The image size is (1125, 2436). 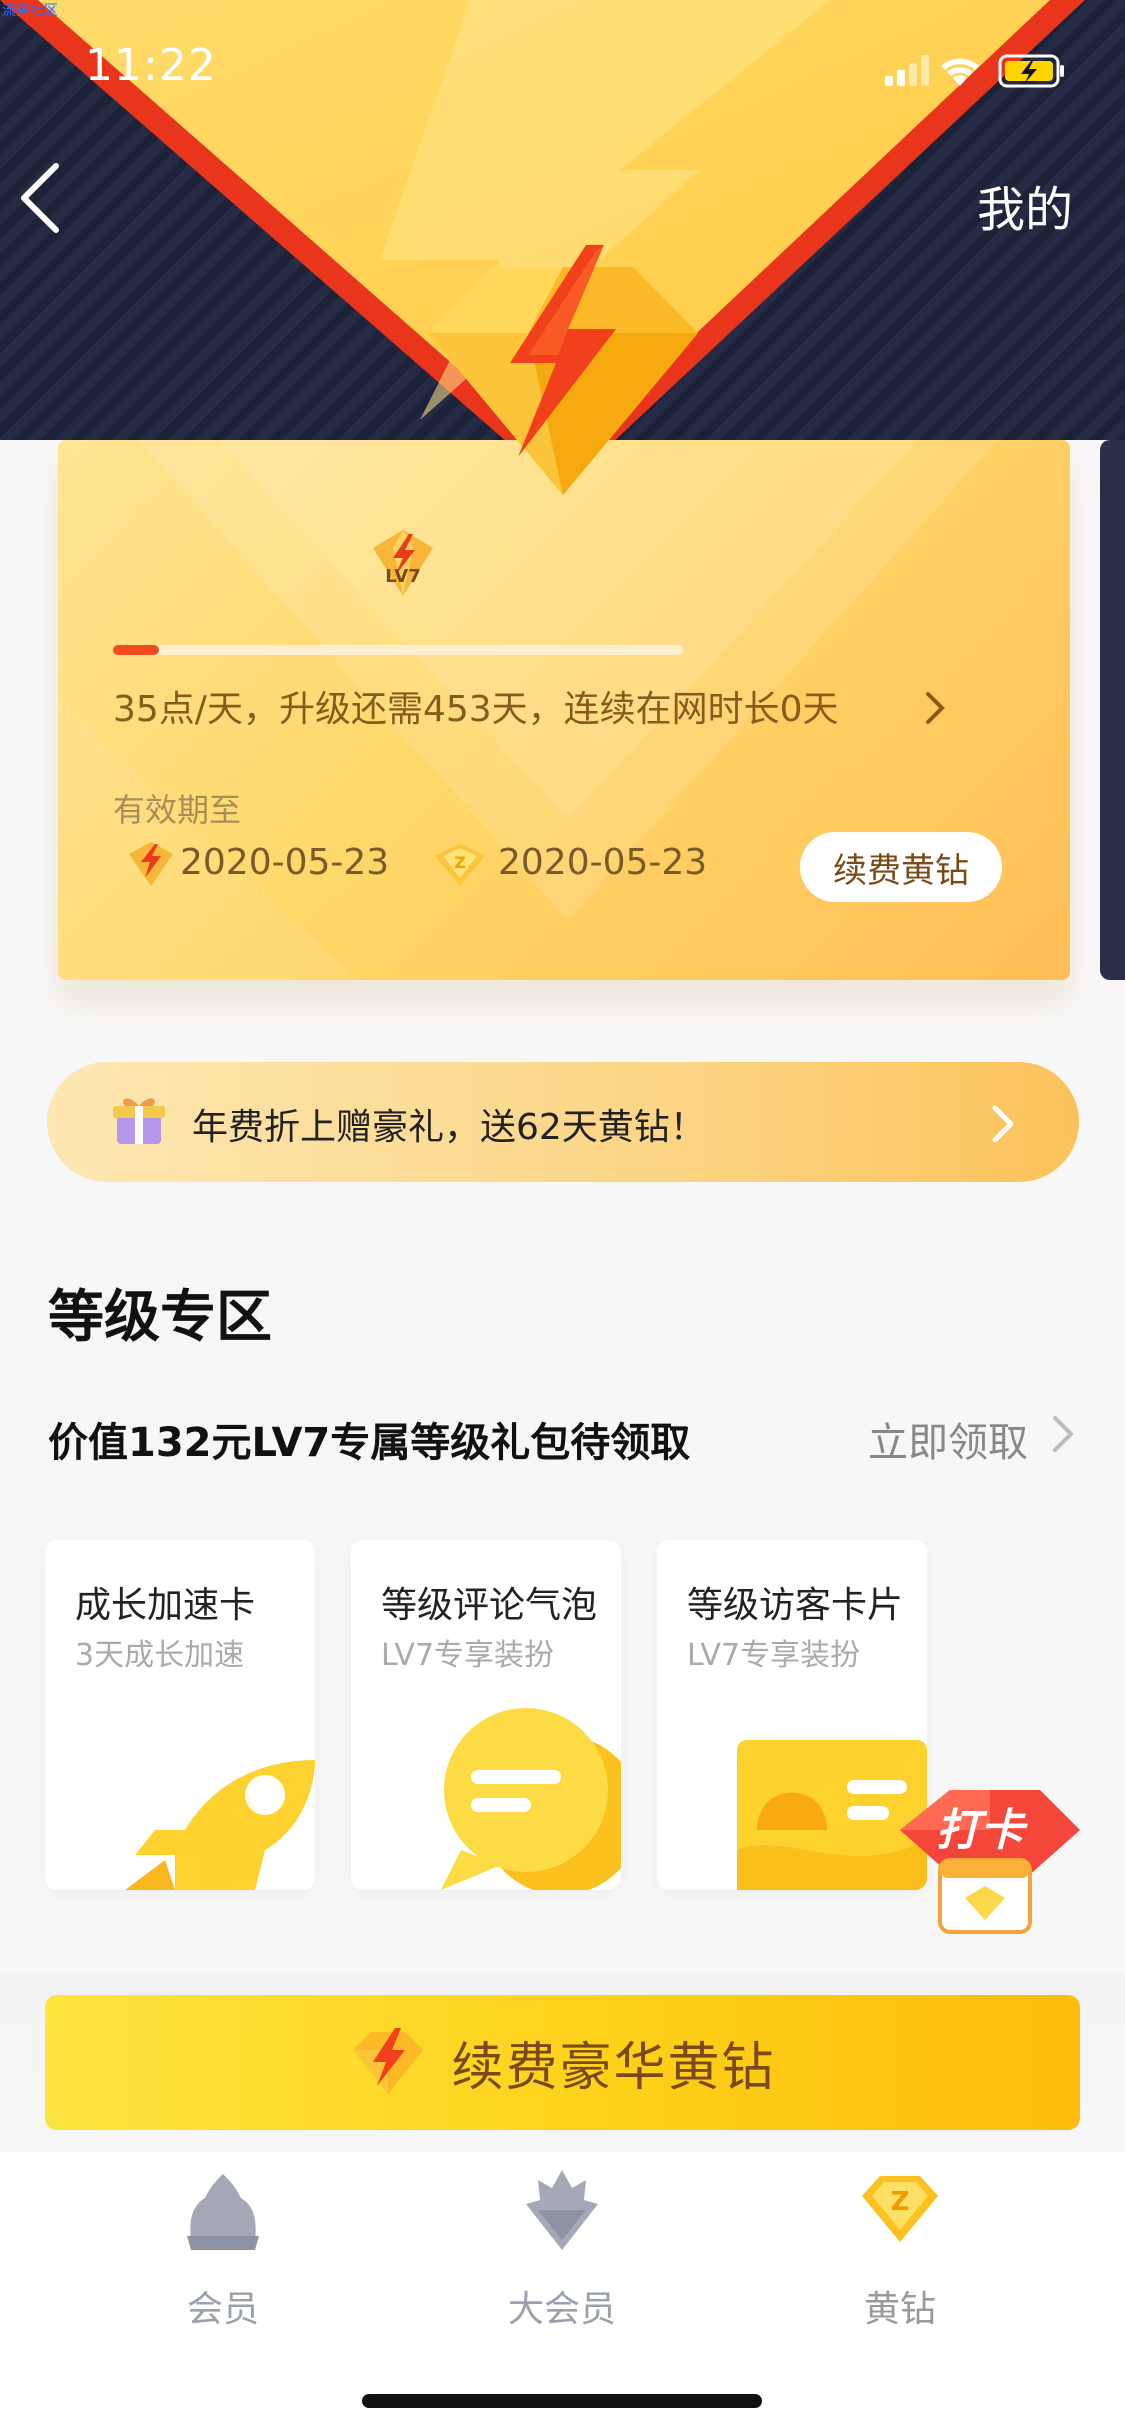 I want to click on valid-until-label: 有效期至, so click(x=177, y=810).